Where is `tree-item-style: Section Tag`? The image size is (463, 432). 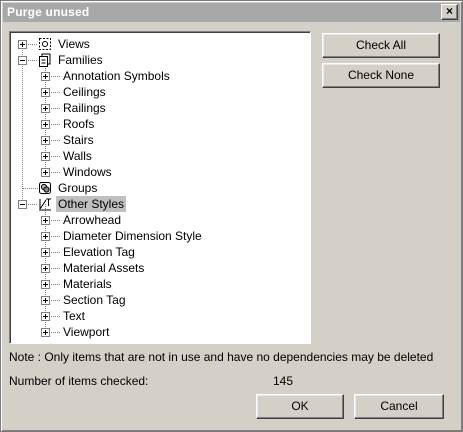
tree-item-style: Section Tag is located at coordinates (160, 300).